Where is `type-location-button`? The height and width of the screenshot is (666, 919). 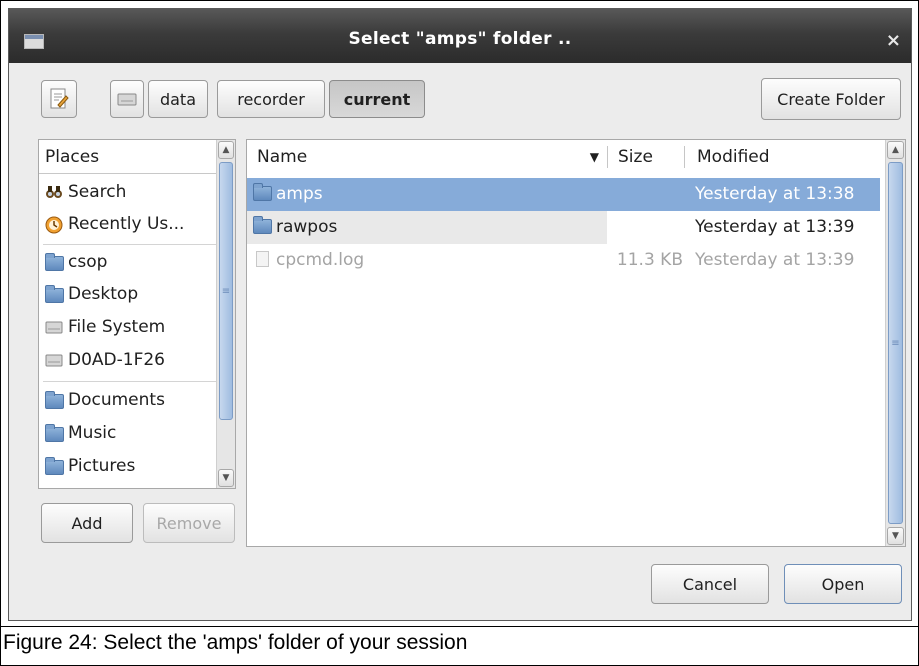 type-location-button is located at coordinates (59, 99).